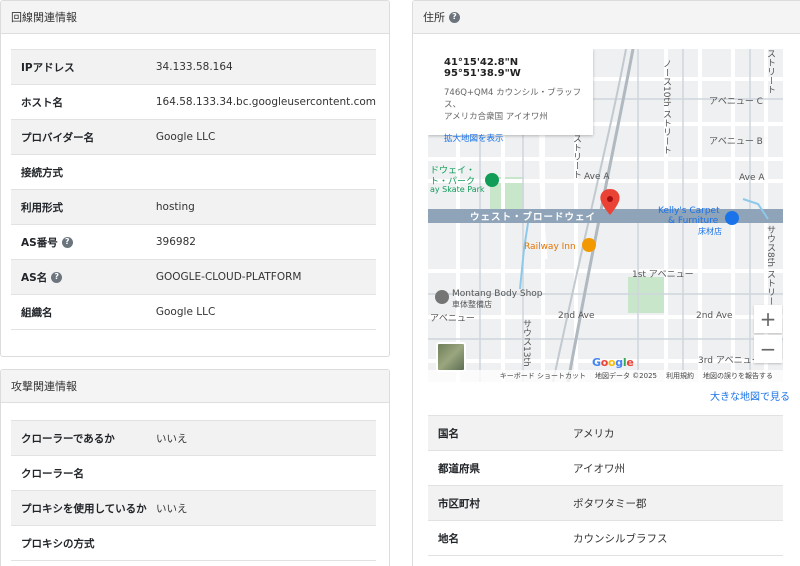 Image resolution: width=800 pixels, height=566 pixels. What do you see at coordinates (83, 312) in the screenshot?
I see `row-label-cell: 組織名` at bounding box center [83, 312].